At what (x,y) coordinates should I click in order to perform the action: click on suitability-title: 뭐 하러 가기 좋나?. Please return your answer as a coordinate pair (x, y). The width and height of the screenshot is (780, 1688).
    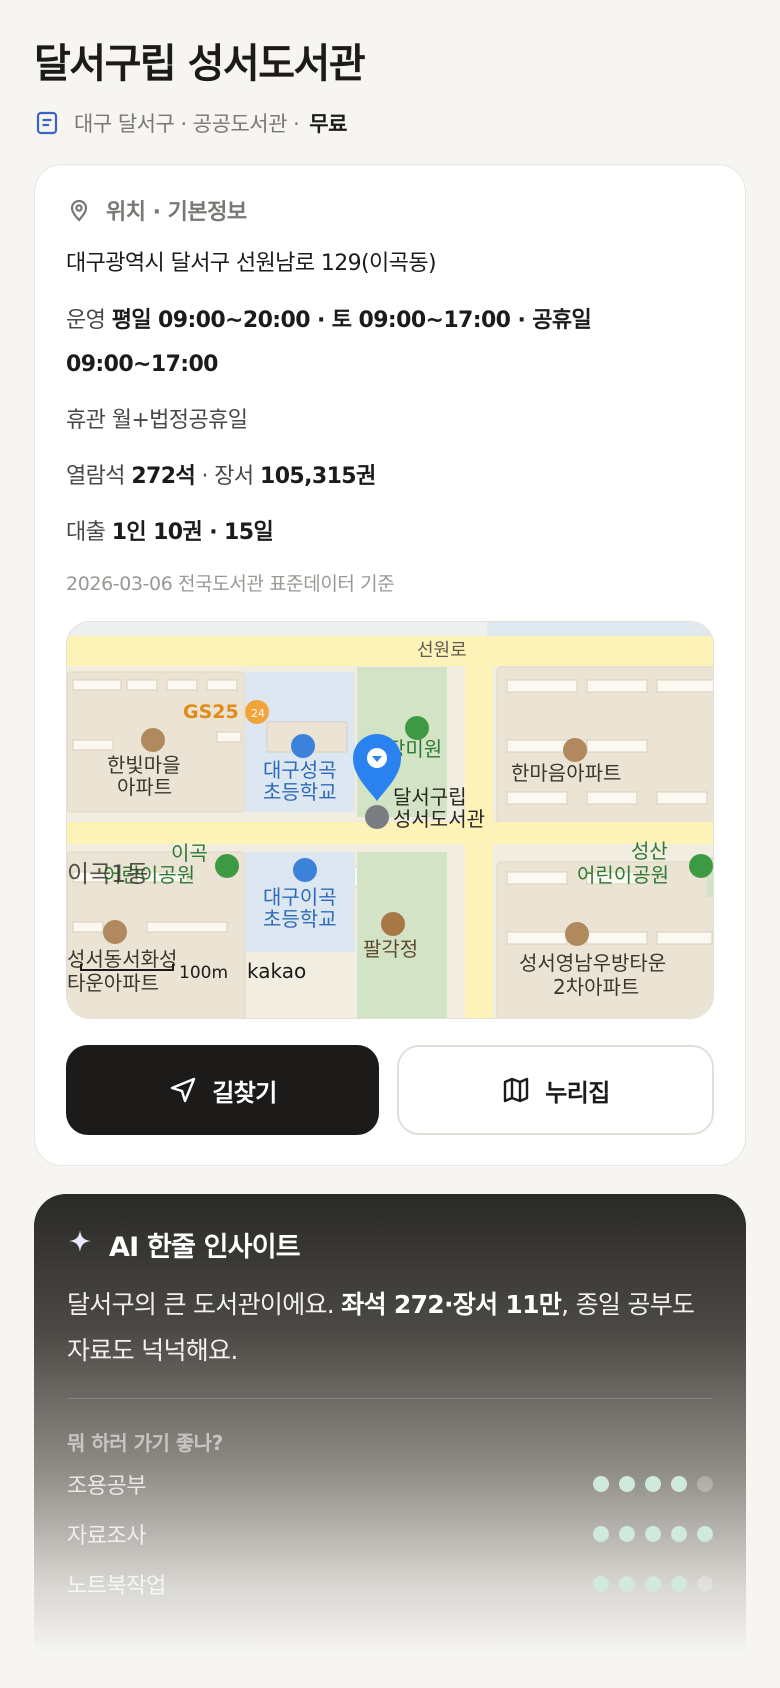
    Looking at the image, I should click on (145, 1443).